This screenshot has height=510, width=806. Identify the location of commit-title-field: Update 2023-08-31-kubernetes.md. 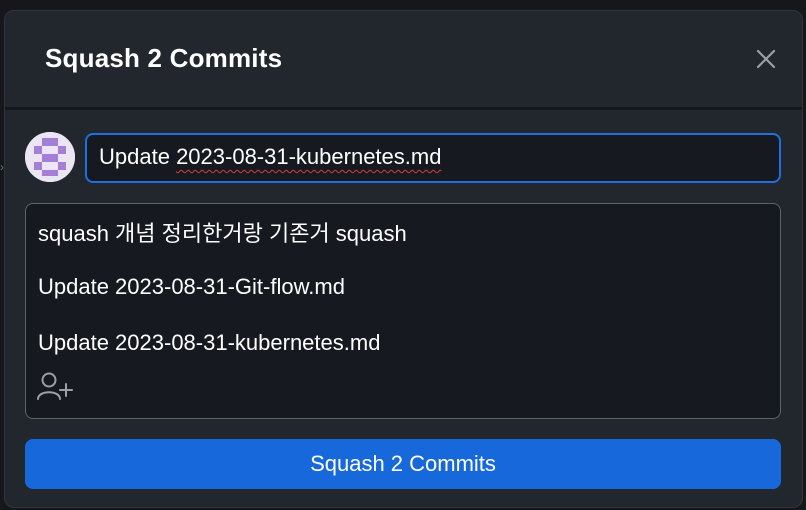
(433, 158).